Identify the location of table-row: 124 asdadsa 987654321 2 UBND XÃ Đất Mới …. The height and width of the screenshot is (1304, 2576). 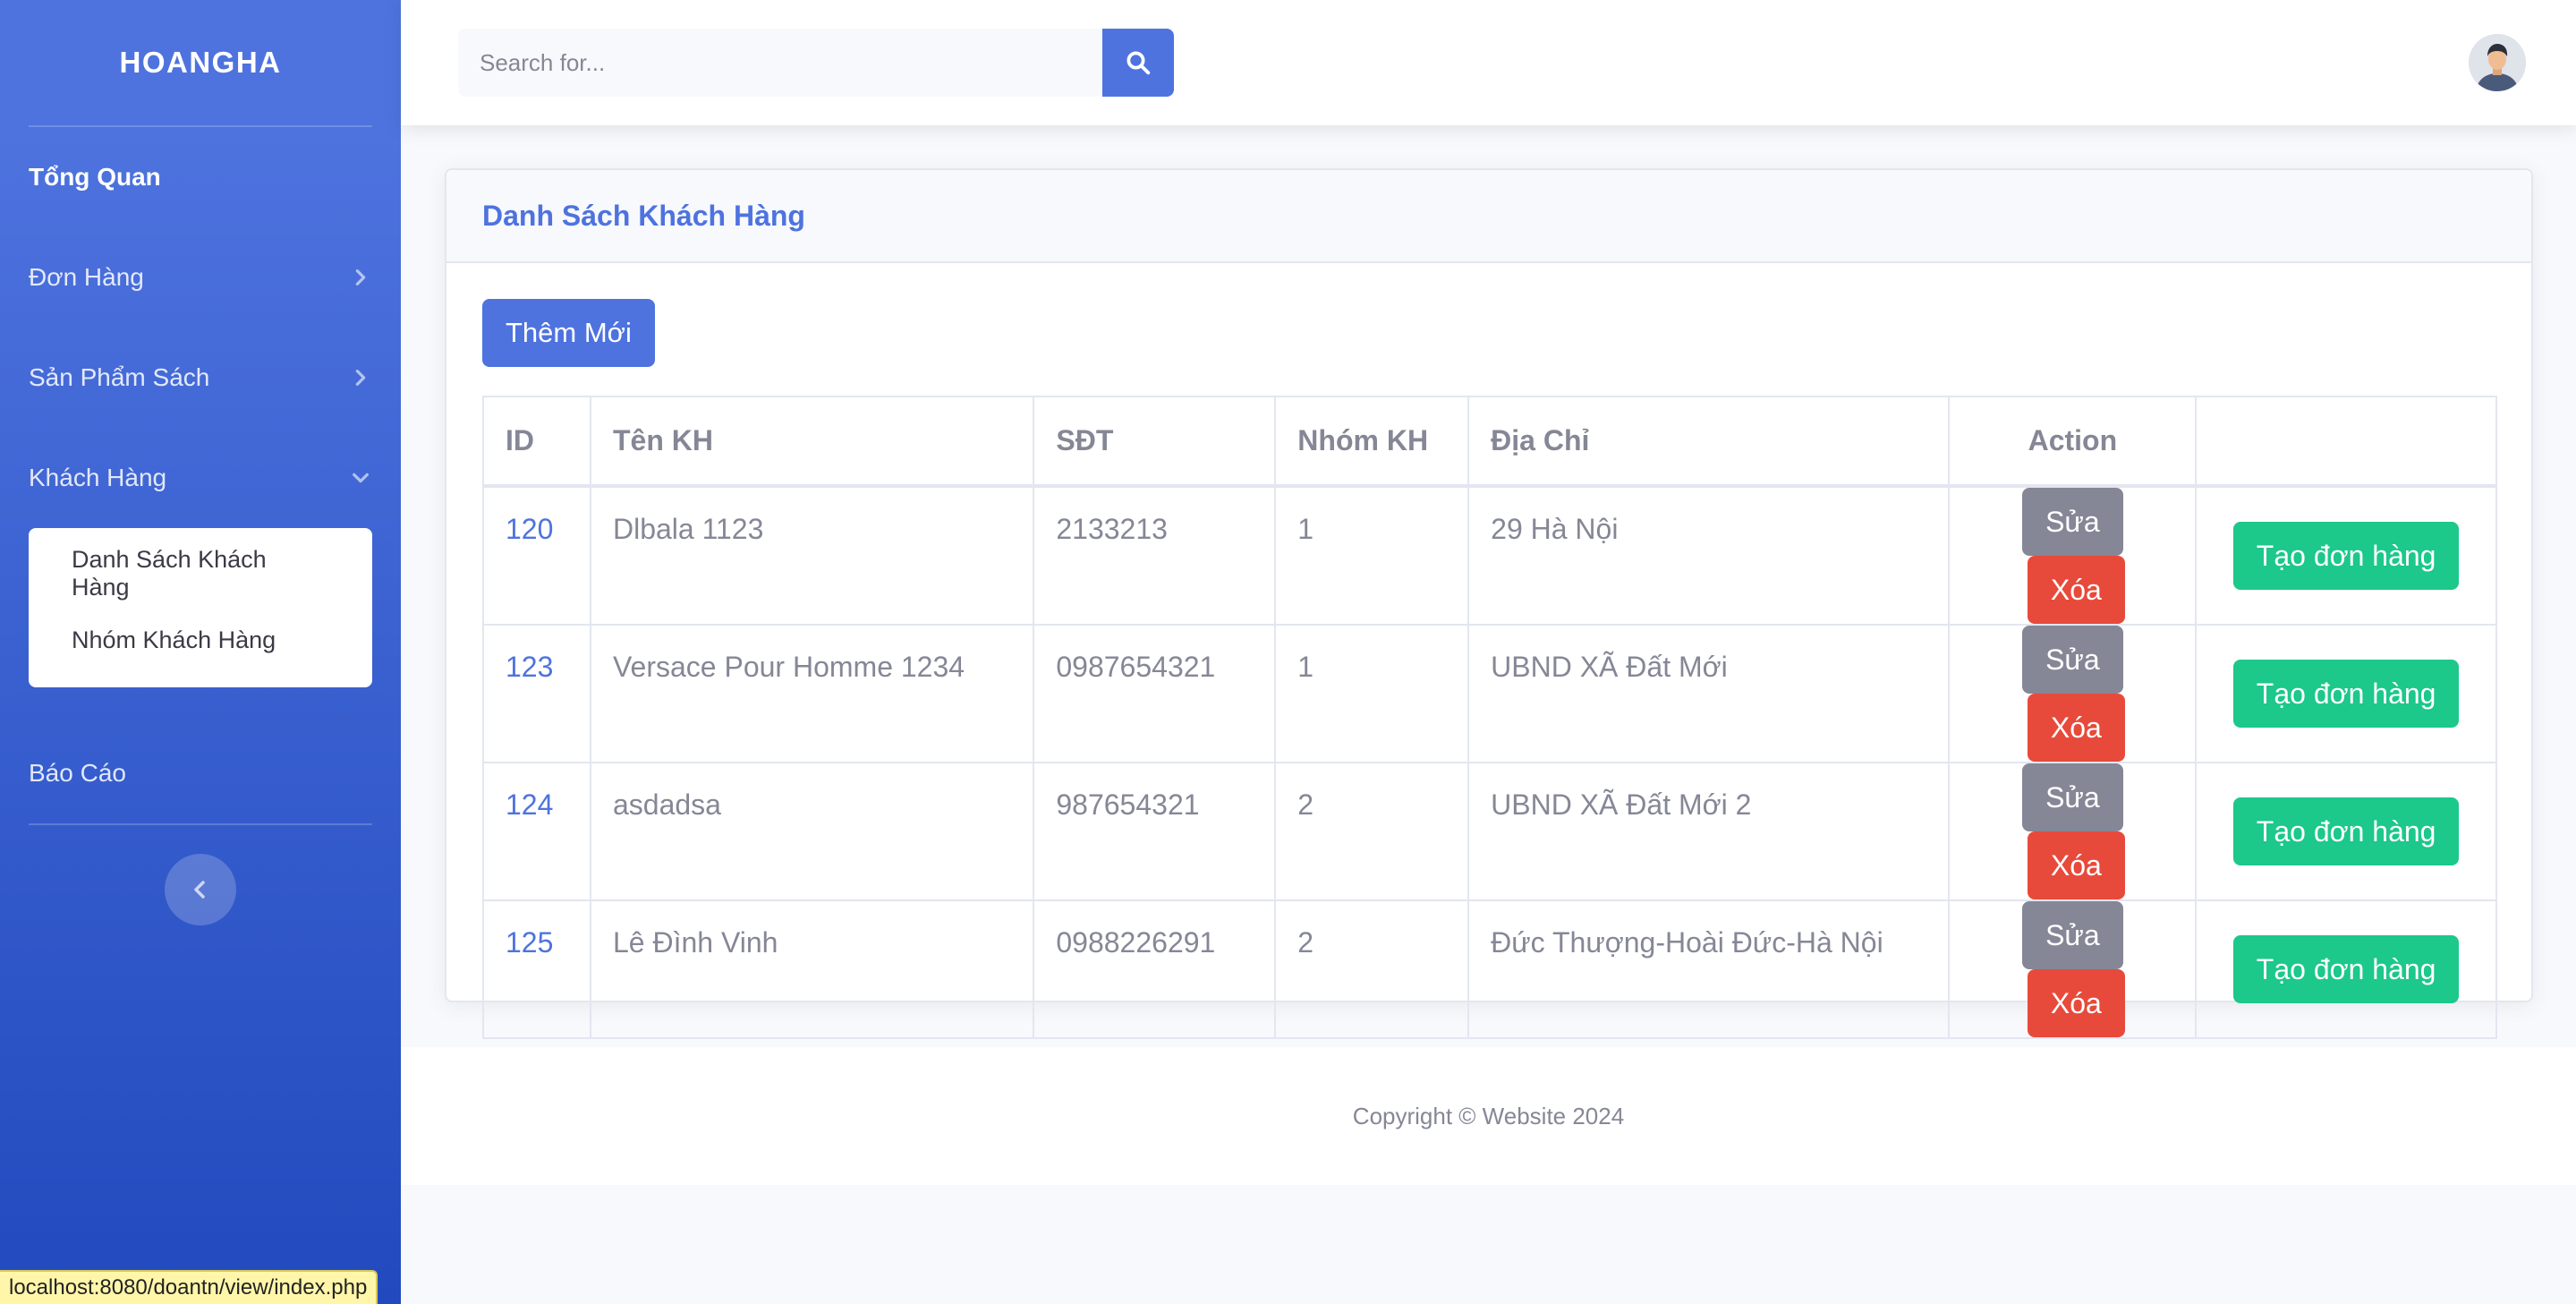
(1489, 831).